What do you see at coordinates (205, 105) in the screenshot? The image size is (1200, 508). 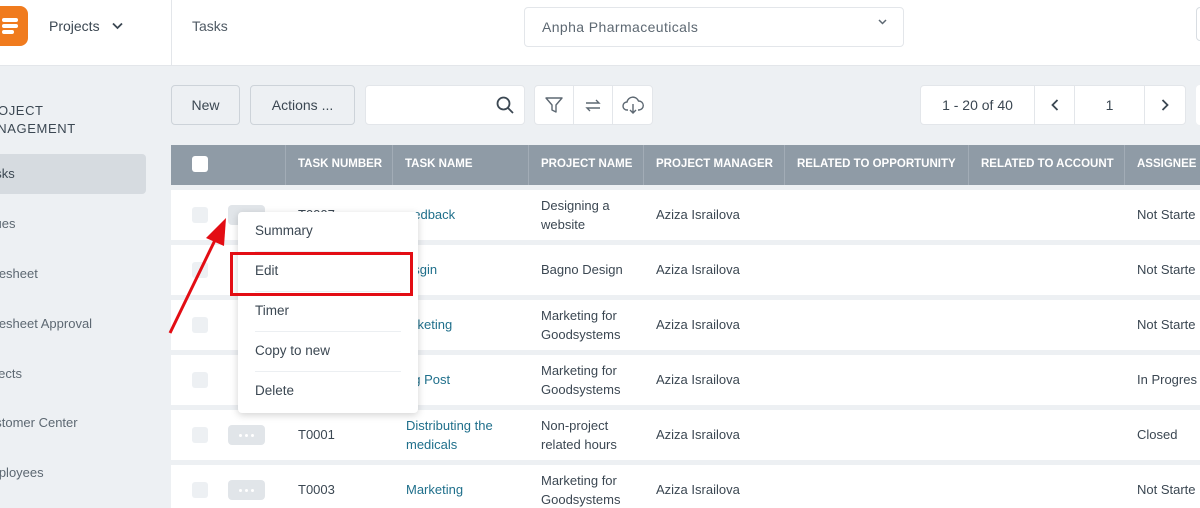 I see `new-button: New` at bounding box center [205, 105].